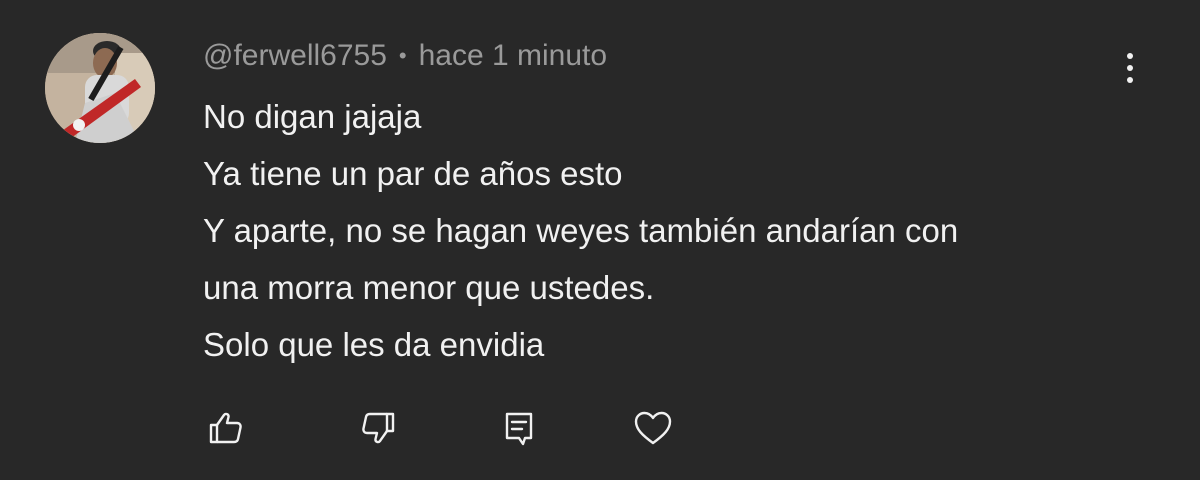 The image size is (1200, 480). I want to click on reply-button, so click(519, 428).